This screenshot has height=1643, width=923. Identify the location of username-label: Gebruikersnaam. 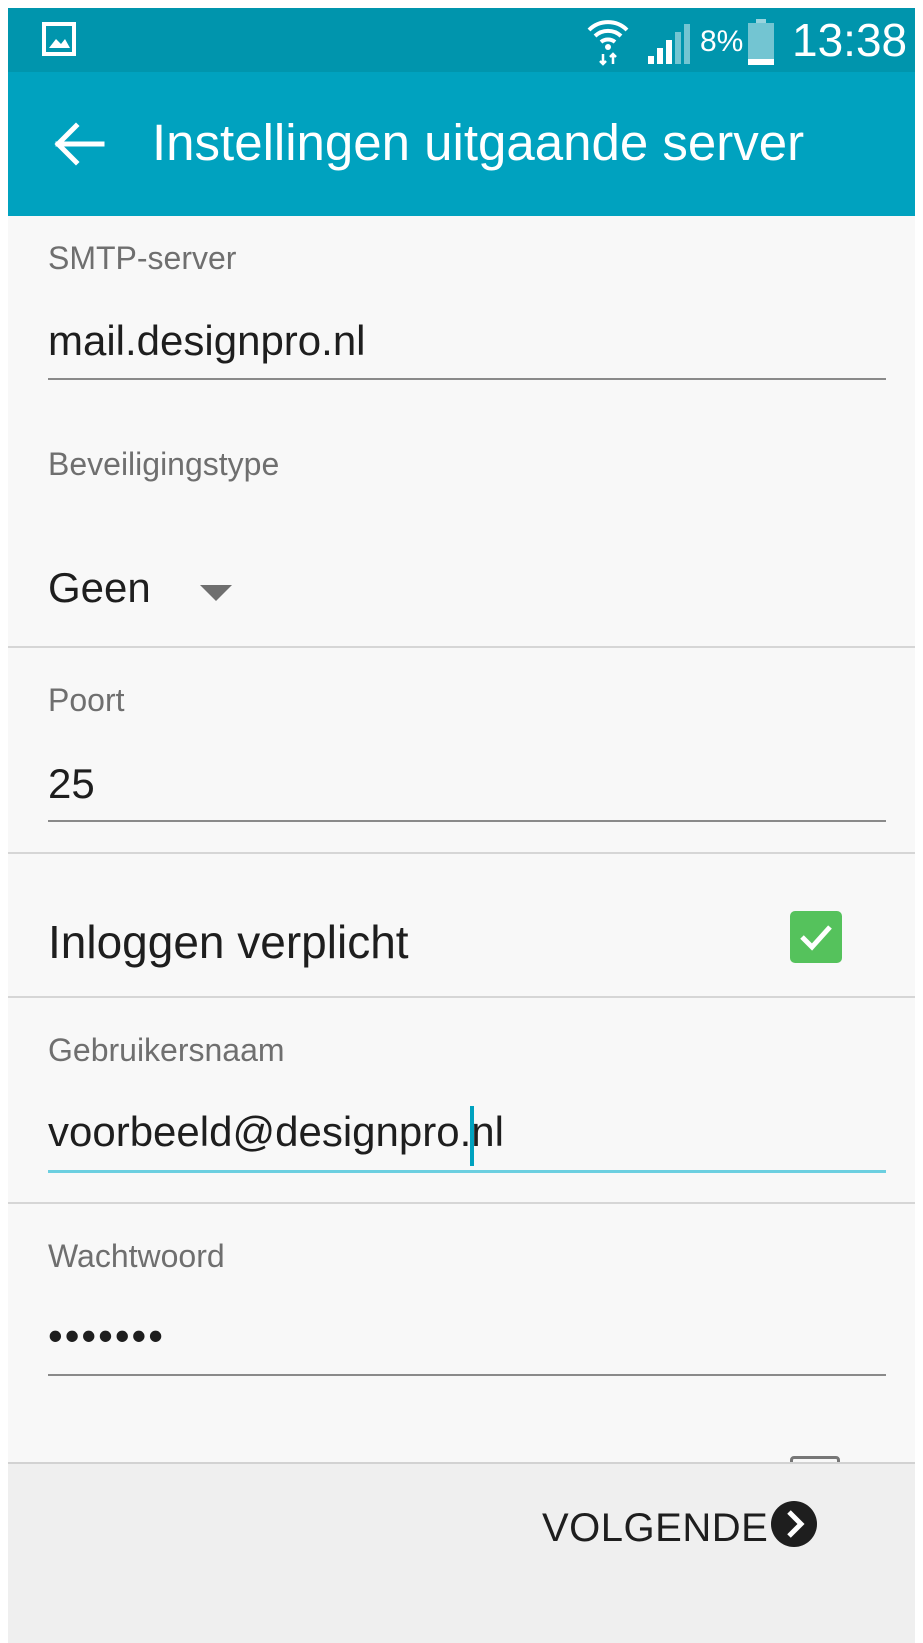
(166, 1050).